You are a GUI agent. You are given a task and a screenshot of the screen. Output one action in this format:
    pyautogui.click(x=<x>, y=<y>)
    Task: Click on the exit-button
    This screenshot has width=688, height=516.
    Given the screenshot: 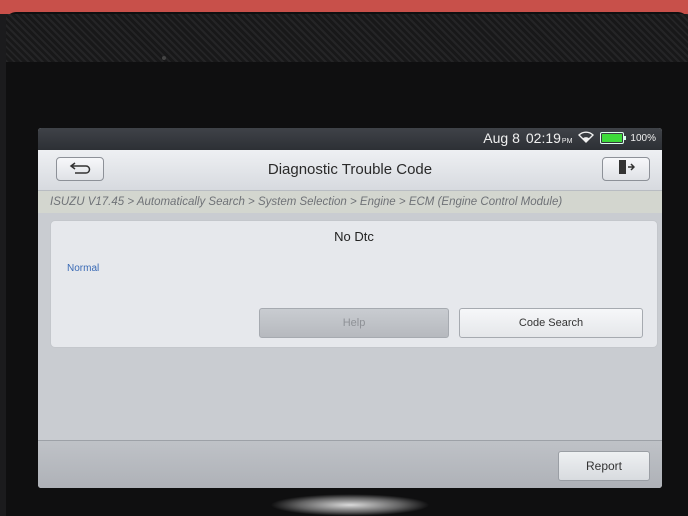 What is the action you would take?
    pyautogui.click(x=626, y=169)
    